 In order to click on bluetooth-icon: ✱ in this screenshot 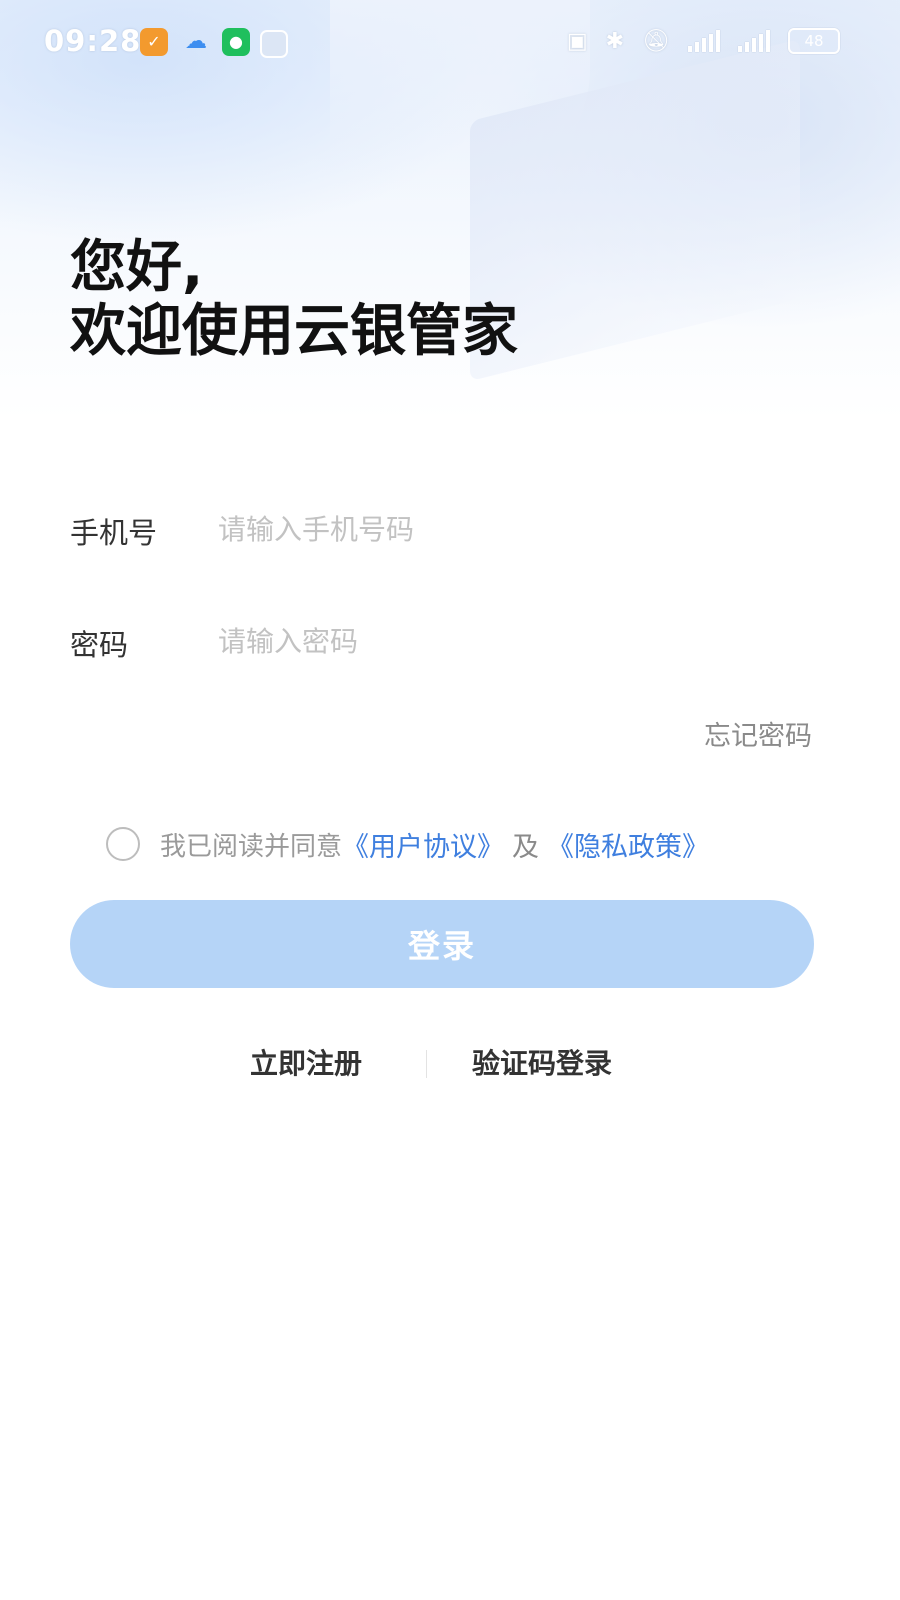, I will do `click(615, 41)`.